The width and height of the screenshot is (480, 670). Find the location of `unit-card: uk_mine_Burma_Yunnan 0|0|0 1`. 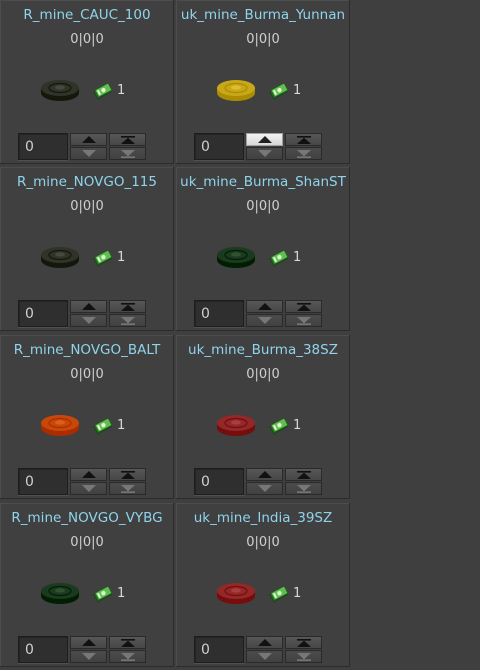

unit-card: uk_mine_Burma_Yunnan 0|0|0 1 is located at coordinates (263, 82).